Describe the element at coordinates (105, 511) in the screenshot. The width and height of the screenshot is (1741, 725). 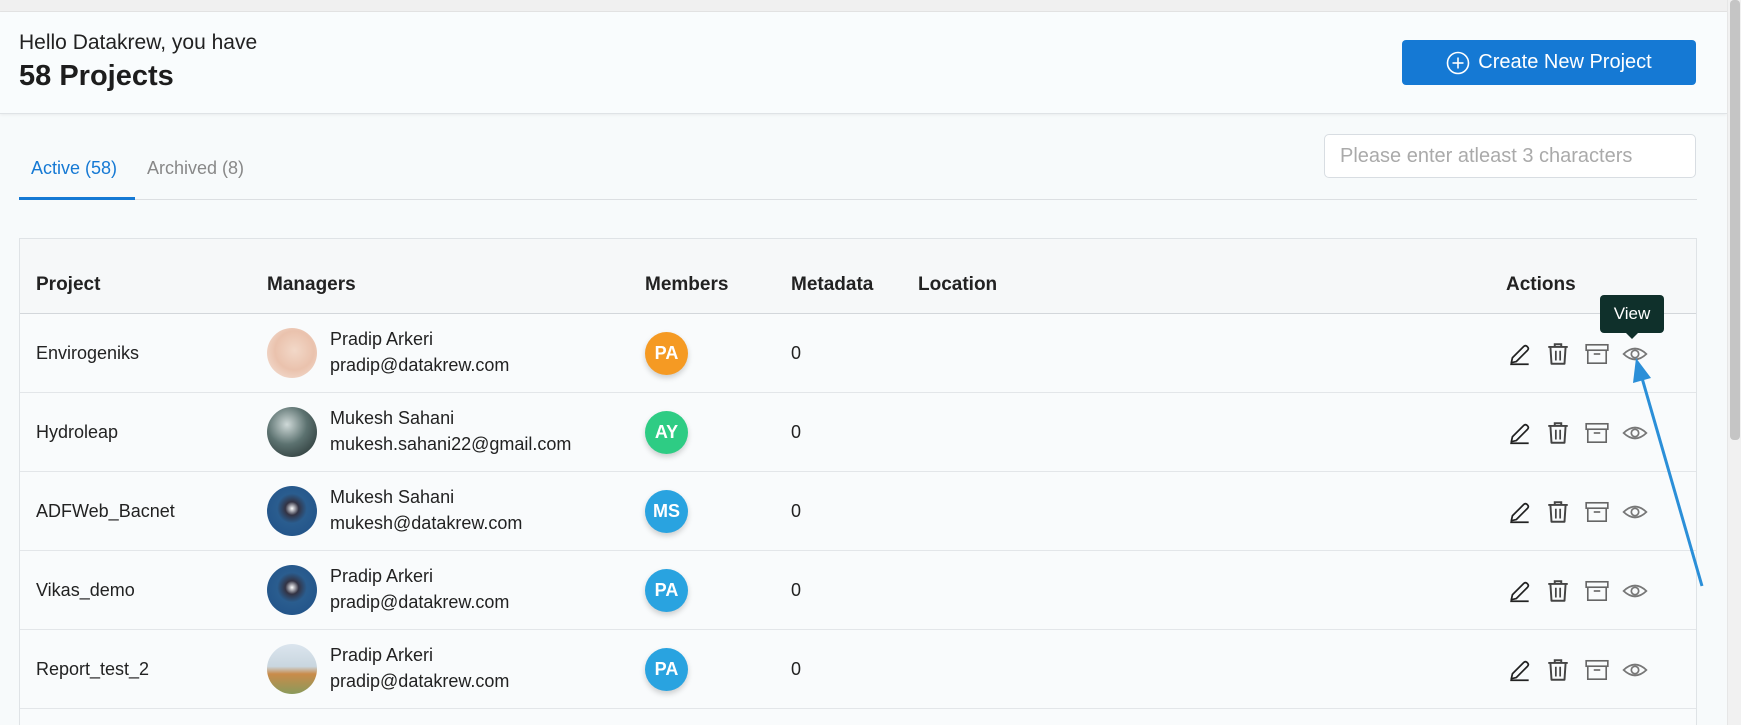
I see `project-name: ADFWeb_Bacnet` at that location.